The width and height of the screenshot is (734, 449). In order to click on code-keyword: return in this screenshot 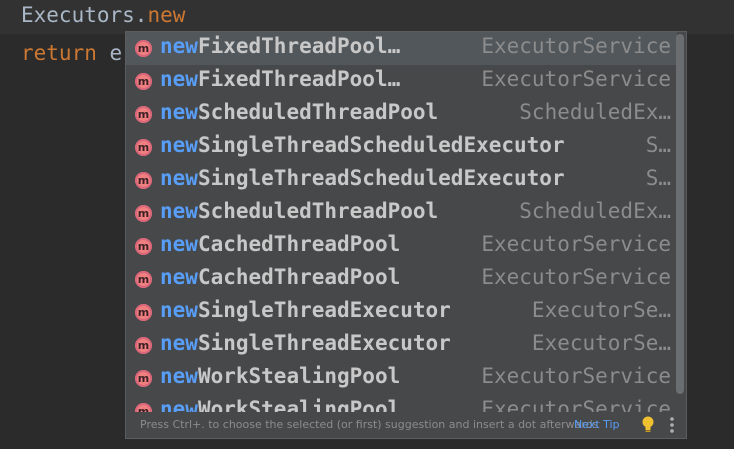, I will do `click(59, 53)`.